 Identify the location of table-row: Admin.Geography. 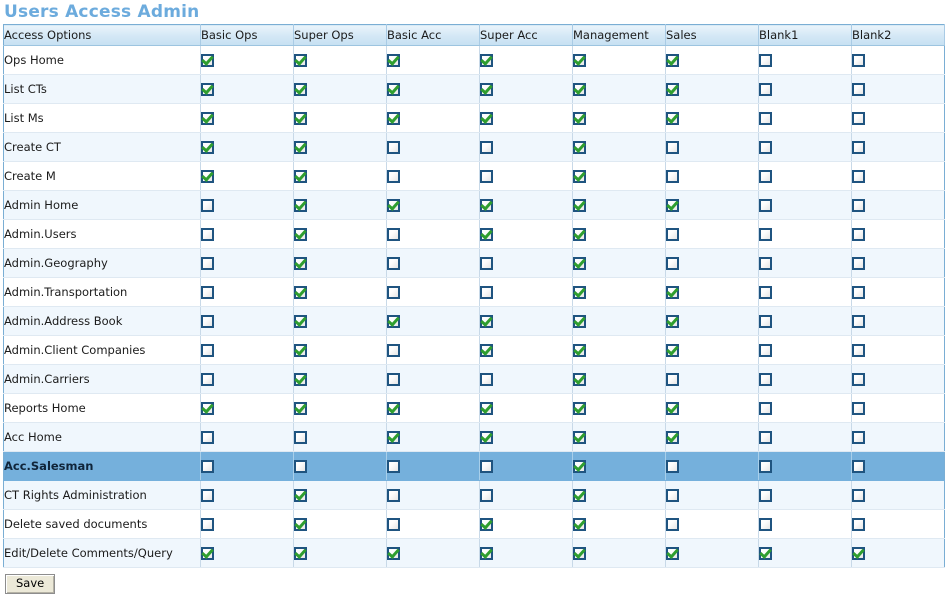
(474, 263).